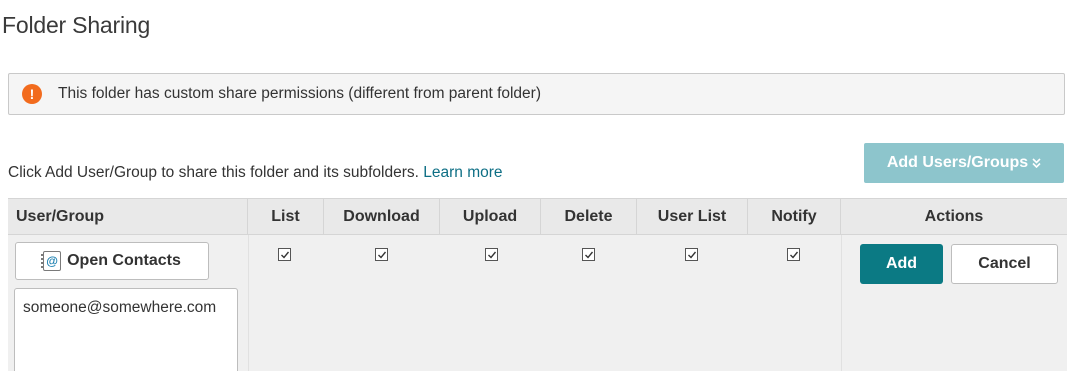 The width and height of the screenshot is (1083, 371). Describe the element at coordinates (286, 217) in the screenshot. I see `header-list: List` at that location.